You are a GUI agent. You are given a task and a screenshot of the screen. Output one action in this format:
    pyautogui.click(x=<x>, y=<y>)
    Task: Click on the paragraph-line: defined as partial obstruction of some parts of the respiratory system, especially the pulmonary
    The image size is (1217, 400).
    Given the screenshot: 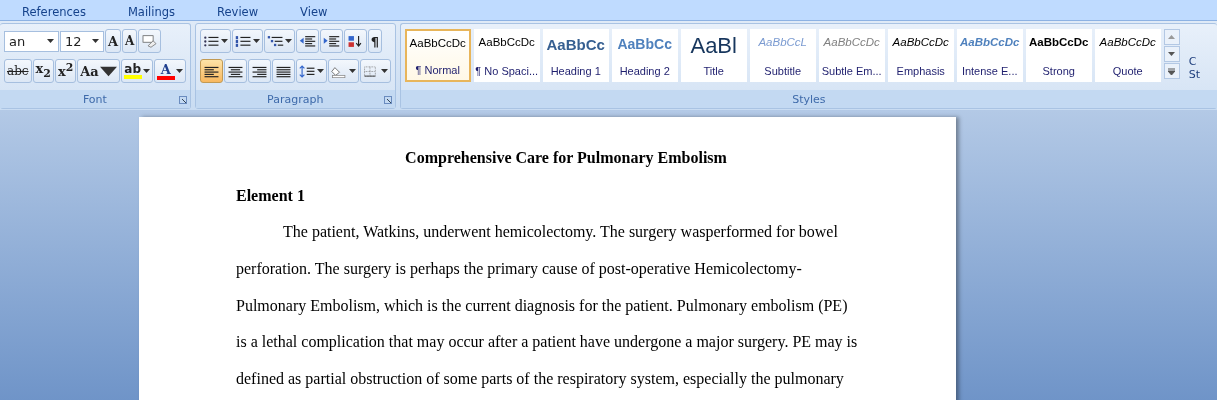 What is the action you would take?
    pyautogui.click(x=540, y=379)
    